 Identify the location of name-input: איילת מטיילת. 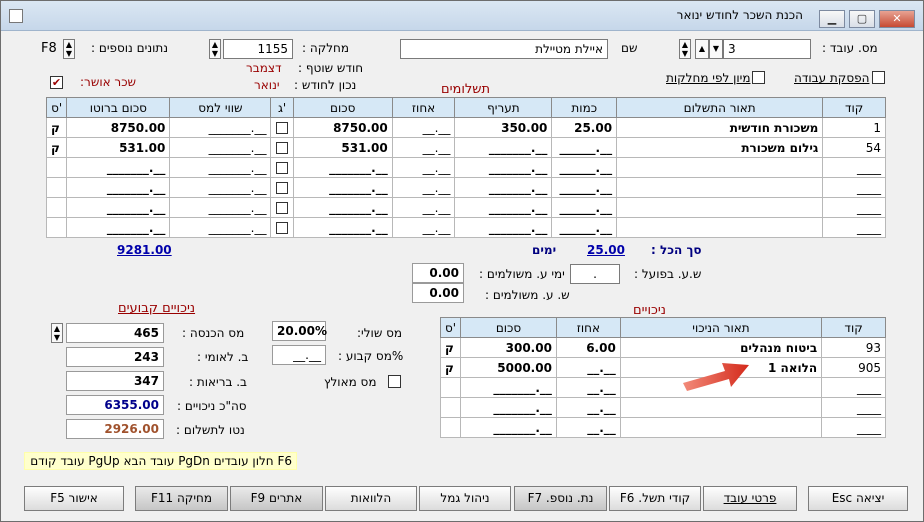
(504, 49).